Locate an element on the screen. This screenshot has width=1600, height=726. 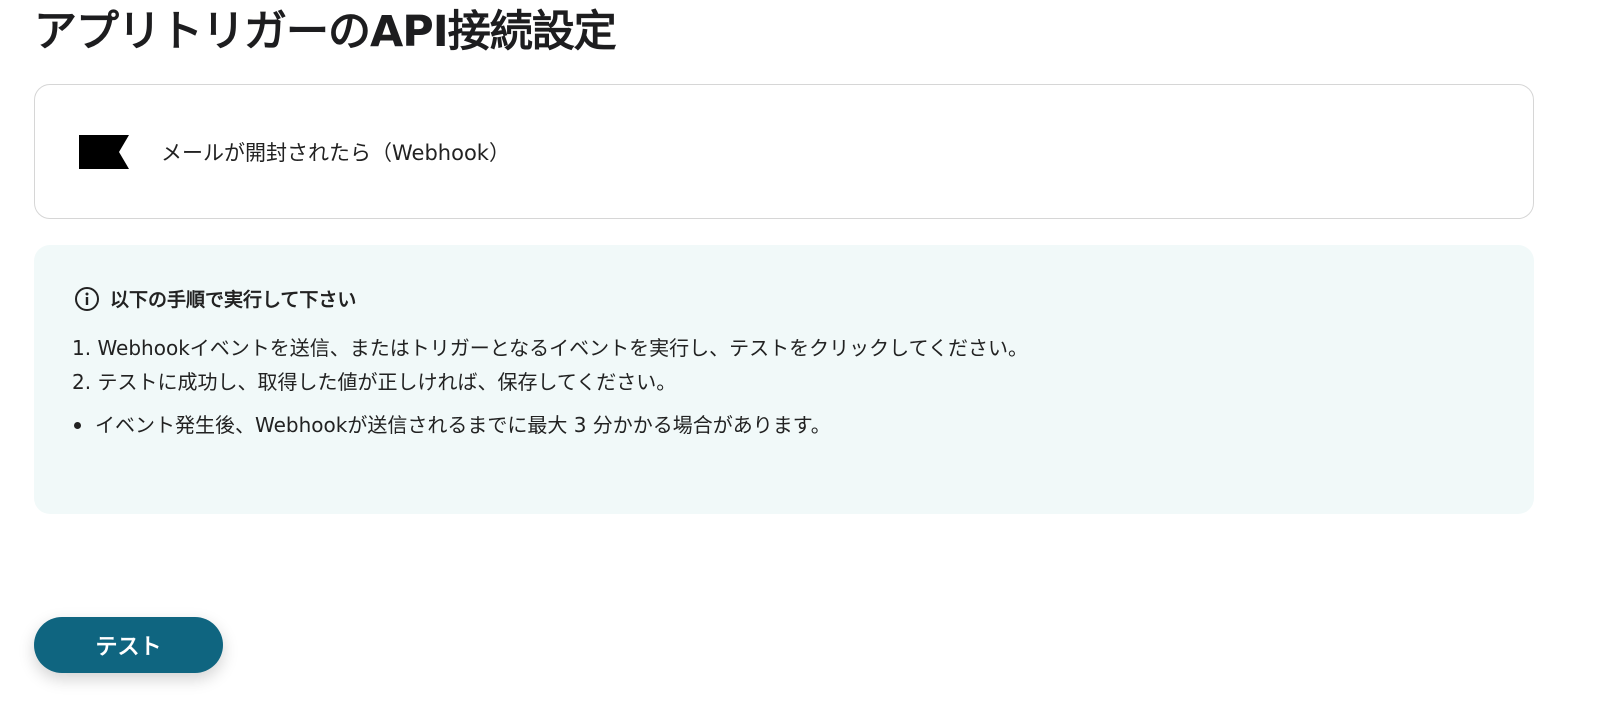
page-title: アプリトリガーのAPI接続設定 is located at coordinates (325, 32).